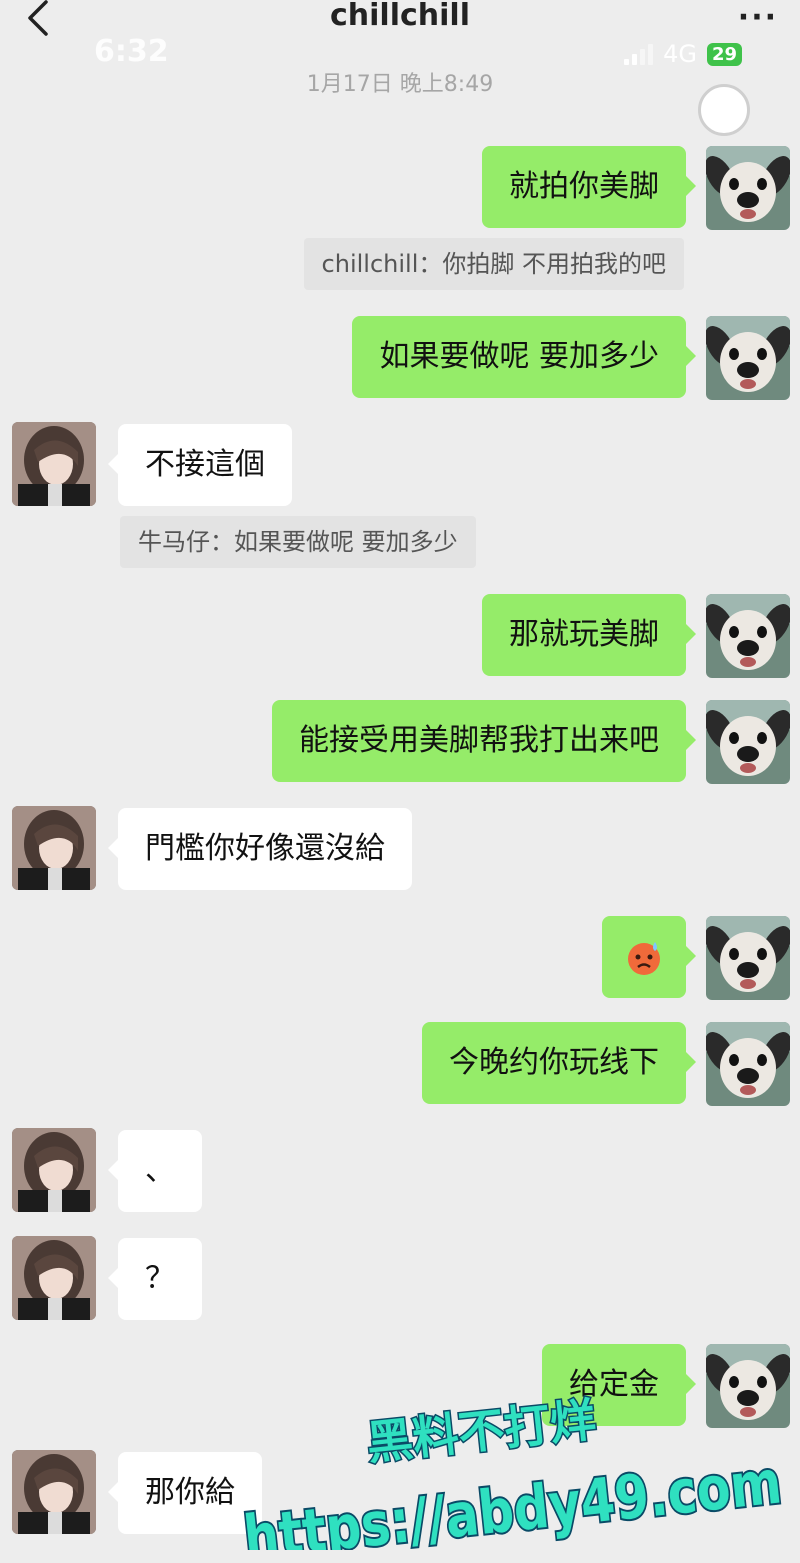 Image resolution: width=800 pixels, height=1563 pixels. Describe the element at coordinates (589, 187) in the screenshot. I see `my-message-bubble: 就拍你美脚` at that location.